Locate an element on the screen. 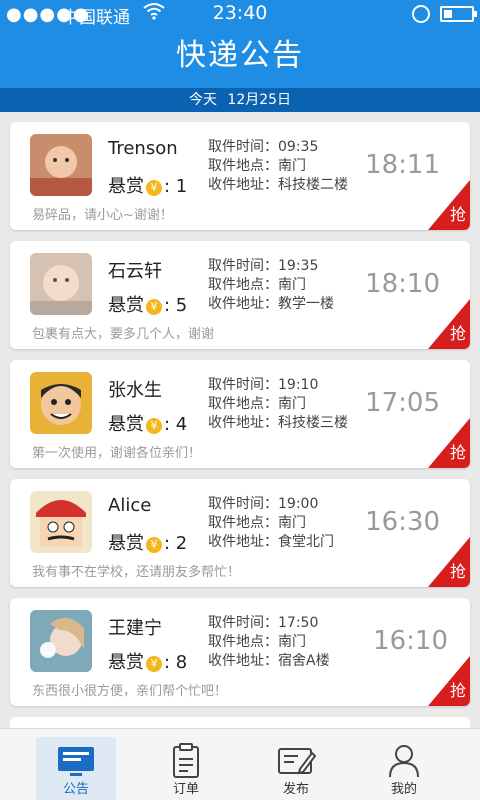 This screenshot has width=480, height=800. tab-orders: 订单 is located at coordinates (186, 768).